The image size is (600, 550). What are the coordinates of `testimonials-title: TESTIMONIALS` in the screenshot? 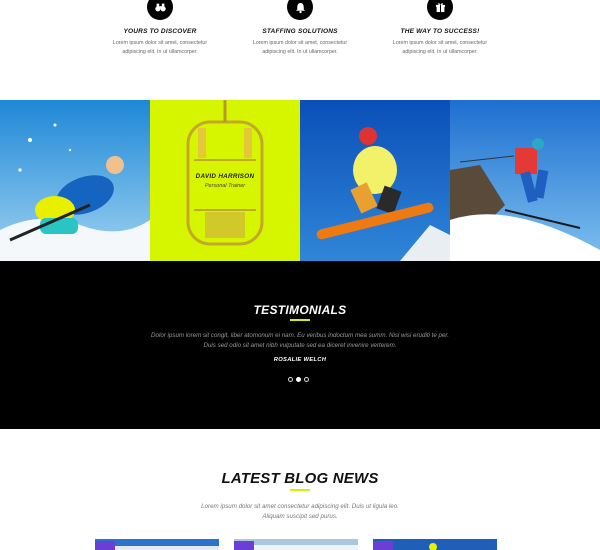 It's located at (300, 310).